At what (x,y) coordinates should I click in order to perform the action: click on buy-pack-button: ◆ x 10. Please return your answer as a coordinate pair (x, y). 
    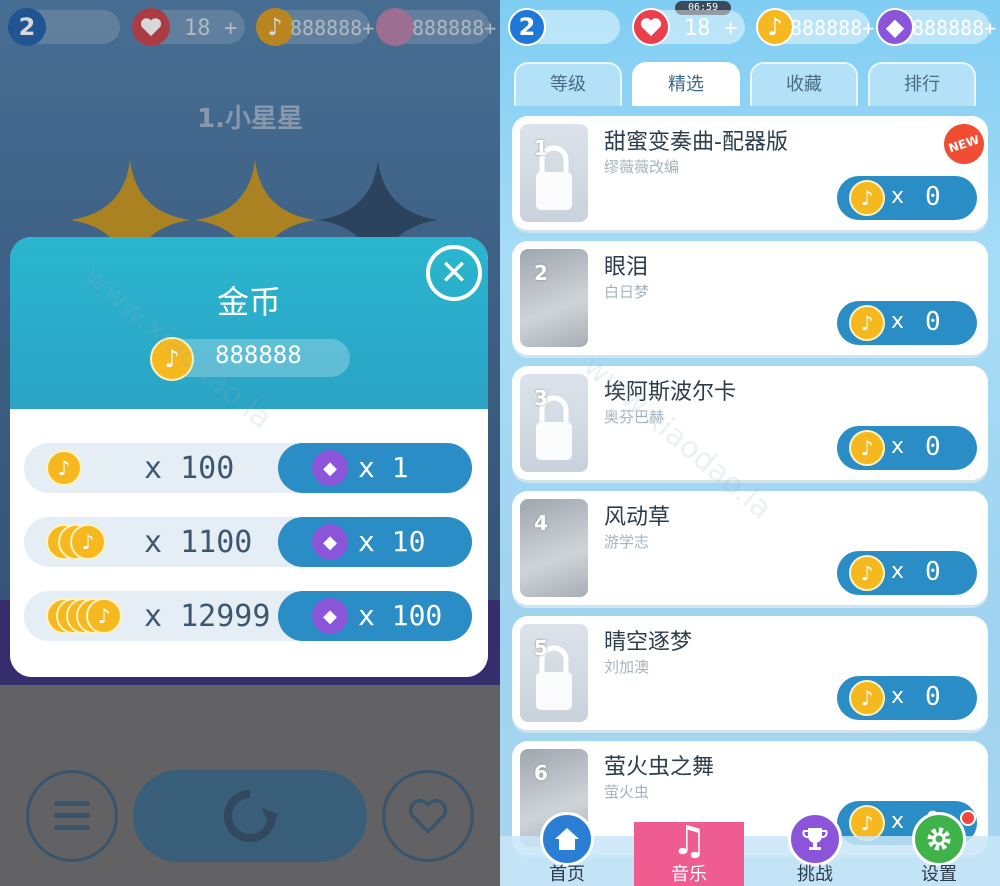
    Looking at the image, I should click on (375, 542).